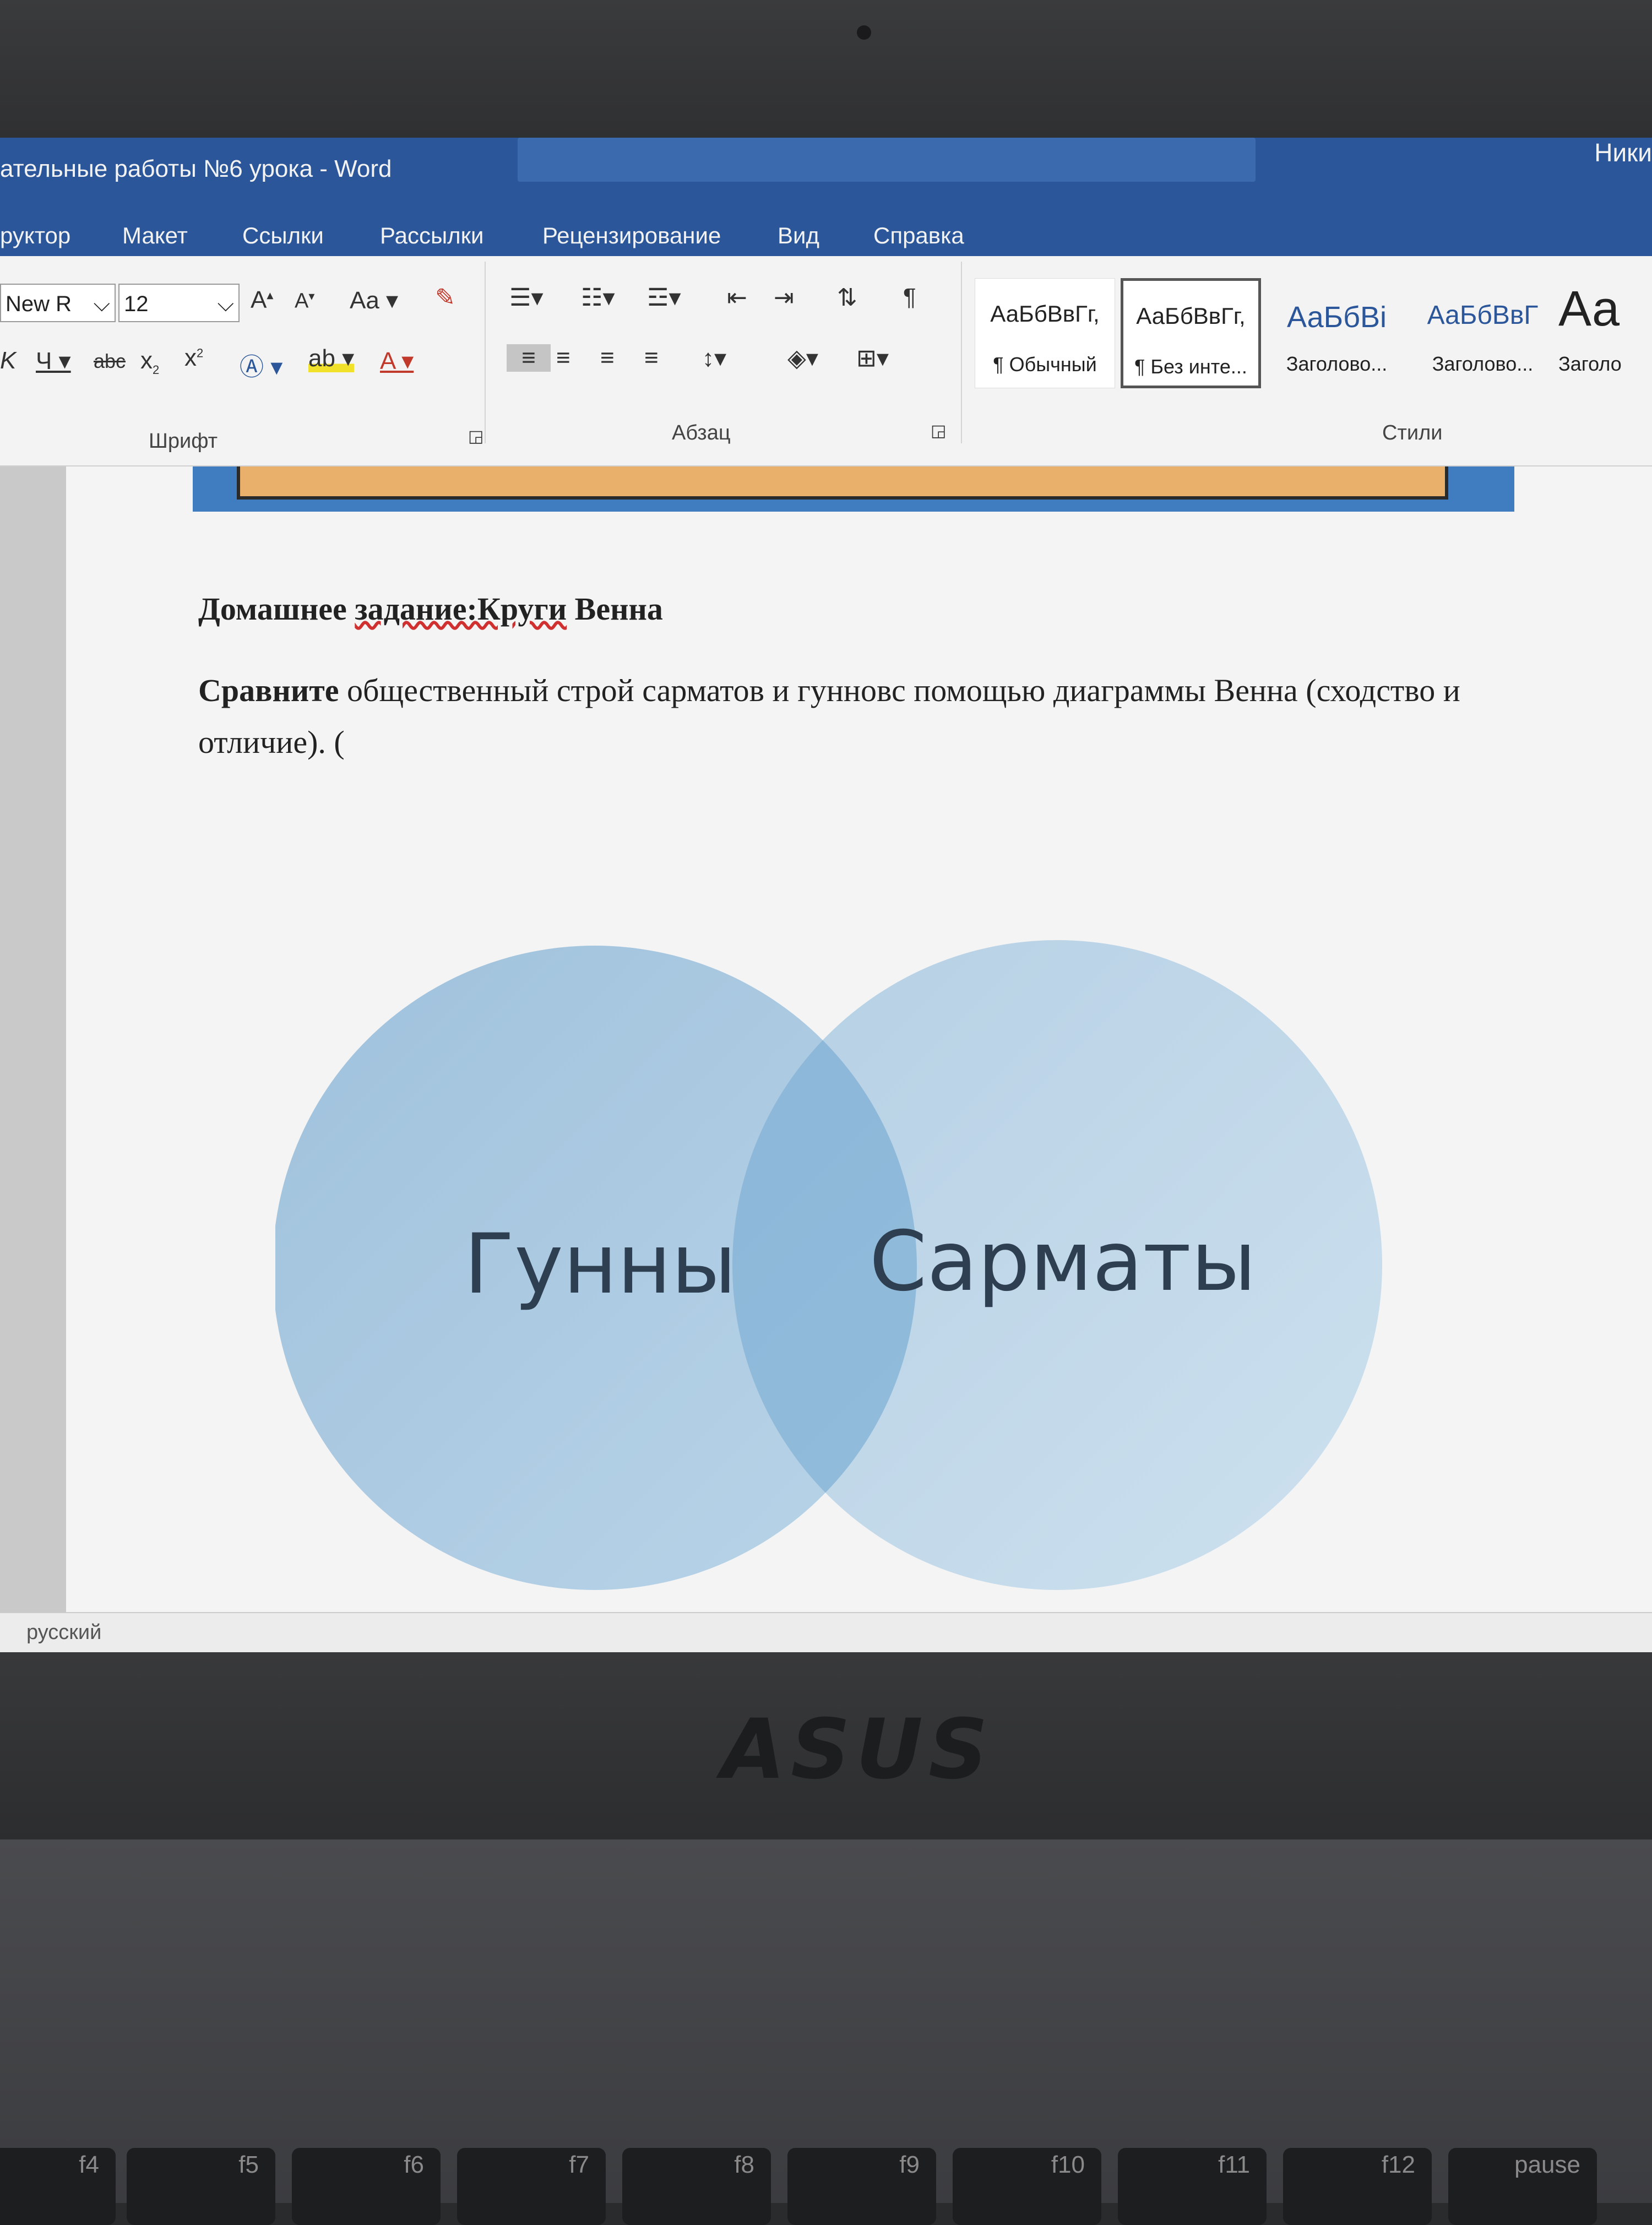 Image resolution: width=1652 pixels, height=2225 pixels. Describe the element at coordinates (714, 358) in the screenshot. I see `line-spacing-icon: ↕▾` at that location.